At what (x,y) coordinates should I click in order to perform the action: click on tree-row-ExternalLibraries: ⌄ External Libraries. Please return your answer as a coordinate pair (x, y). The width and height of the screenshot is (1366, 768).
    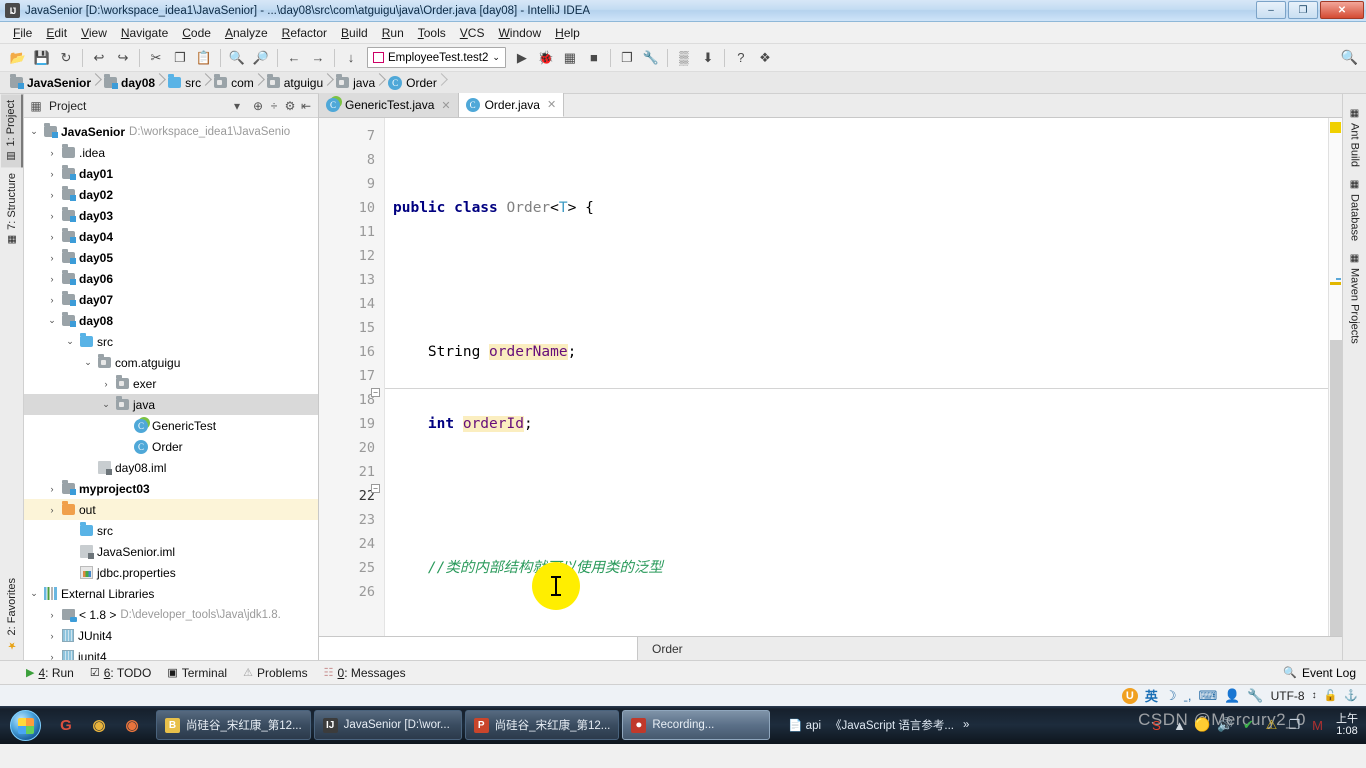
    Looking at the image, I should click on (171, 593).